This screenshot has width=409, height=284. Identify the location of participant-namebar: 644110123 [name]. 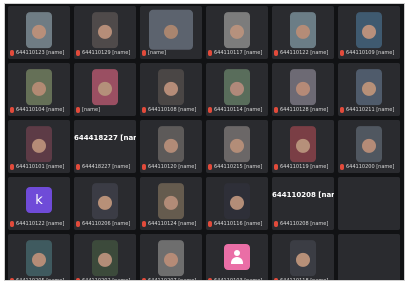
(39, 53).